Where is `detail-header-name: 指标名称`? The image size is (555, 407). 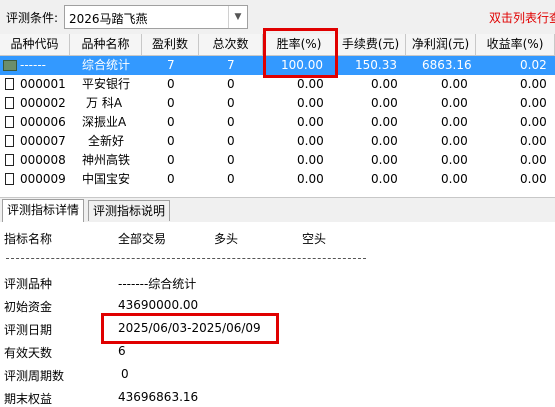 detail-header-name: 指标名称 is located at coordinates (28, 239).